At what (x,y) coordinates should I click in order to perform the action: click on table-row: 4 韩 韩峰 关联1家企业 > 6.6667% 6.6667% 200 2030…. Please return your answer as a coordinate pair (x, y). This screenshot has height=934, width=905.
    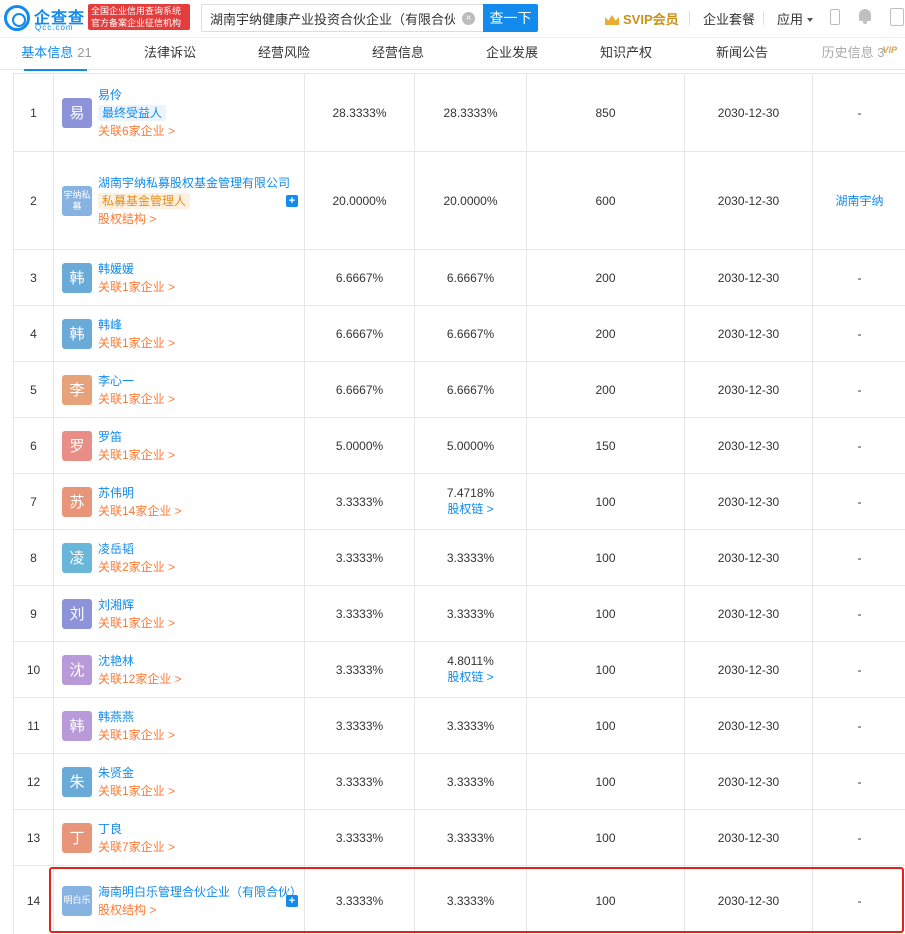
    Looking at the image, I should click on (459, 333).